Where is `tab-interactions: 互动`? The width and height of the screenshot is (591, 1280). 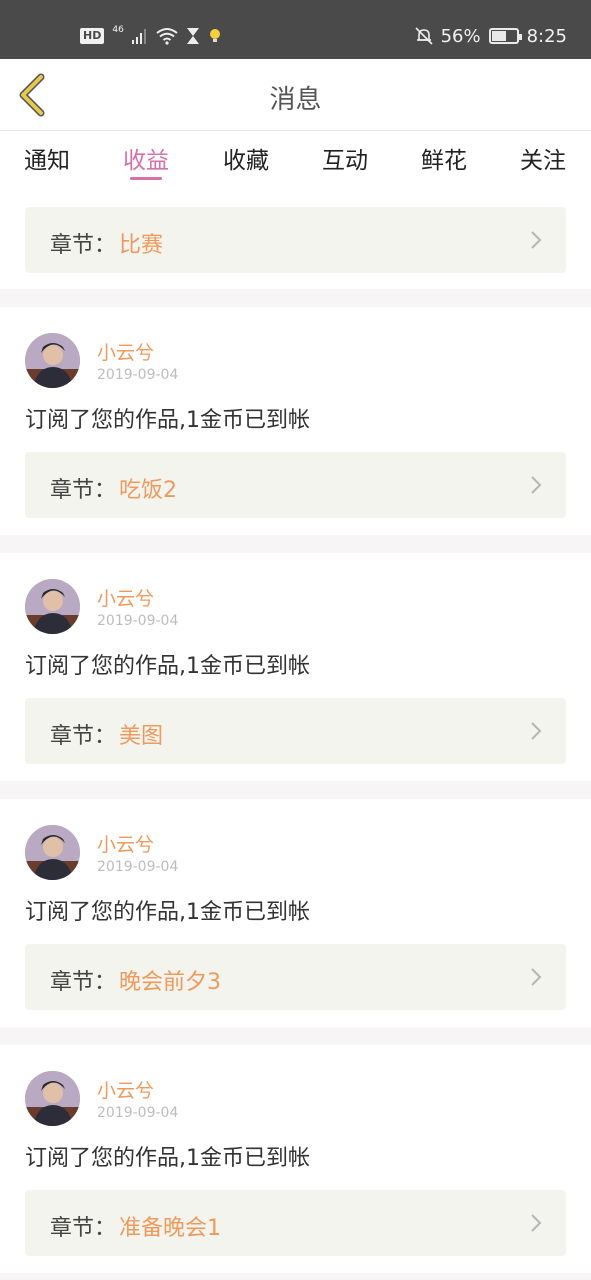 tab-interactions: 互动 is located at coordinates (345, 158).